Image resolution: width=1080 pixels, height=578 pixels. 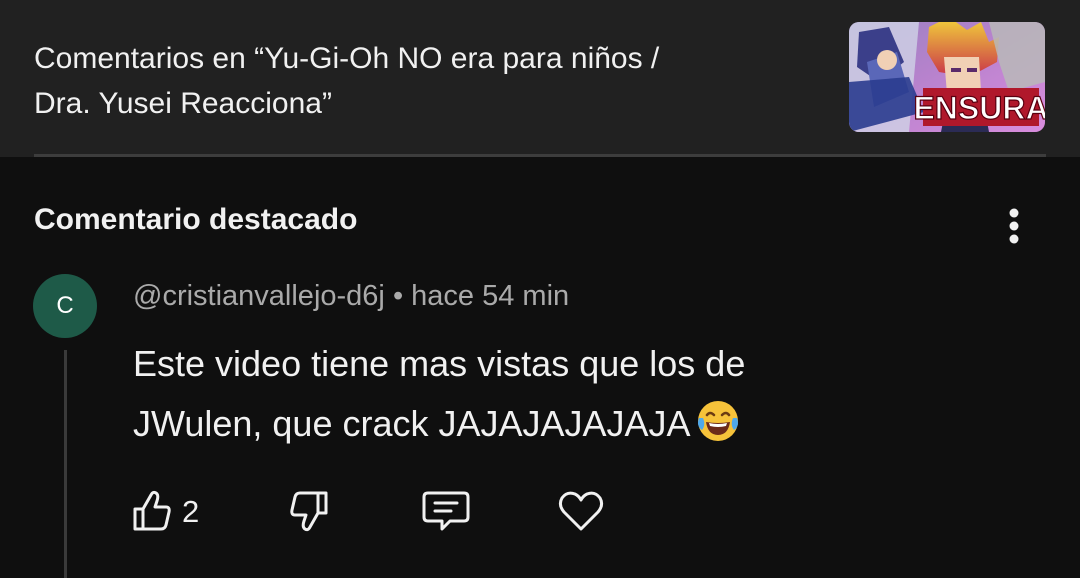 I want to click on reply-button, so click(x=446, y=511).